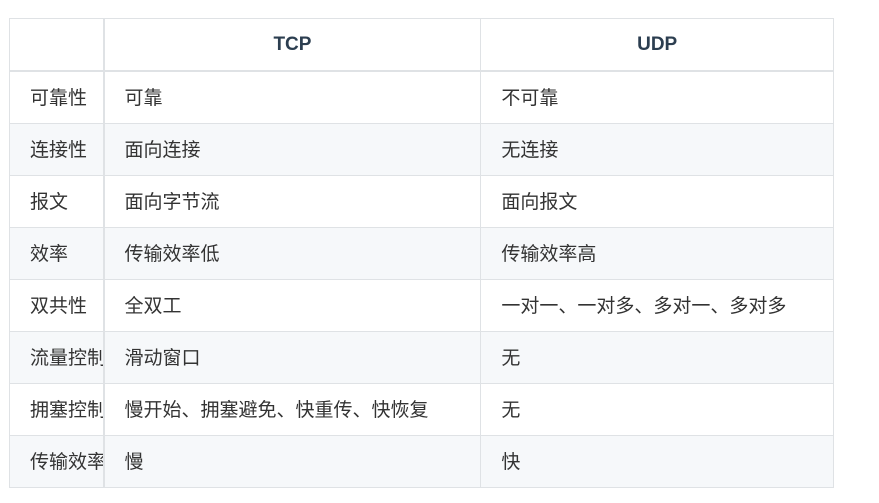 This screenshot has width=879, height=503. Describe the element at coordinates (292, 97) in the screenshot. I see `tcp-cell: 可靠` at that location.